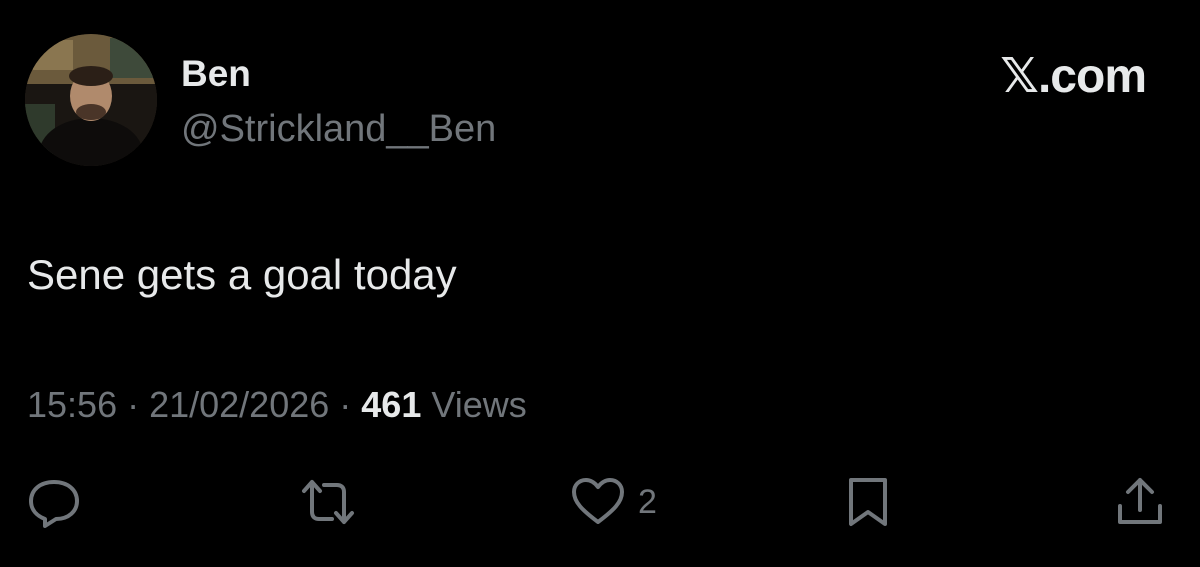 The width and height of the screenshot is (1200, 567). I want to click on author-display-name: Ben, so click(216, 74).